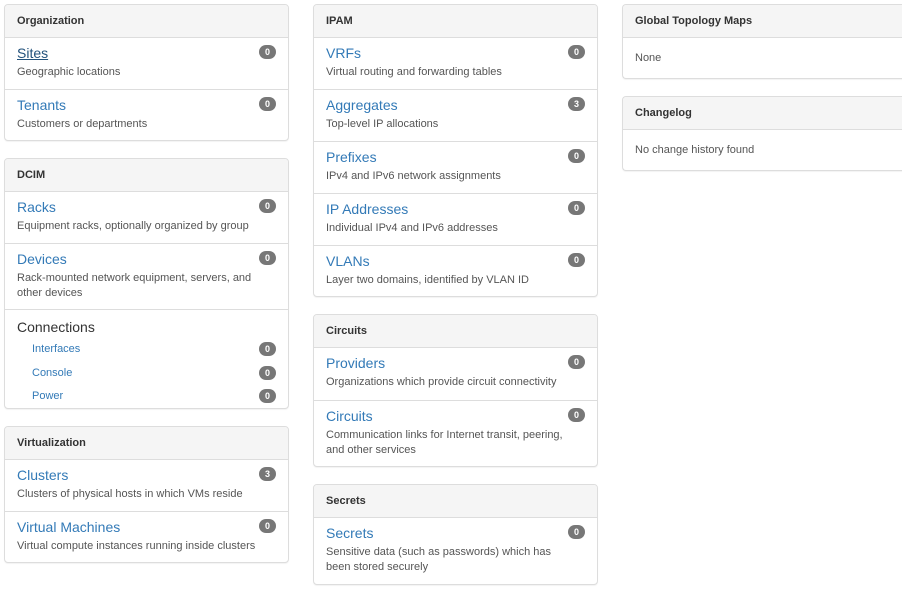 The width and height of the screenshot is (902, 602). Describe the element at coordinates (576, 532) in the screenshot. I see `count-badge-secrets: 0` at that location.